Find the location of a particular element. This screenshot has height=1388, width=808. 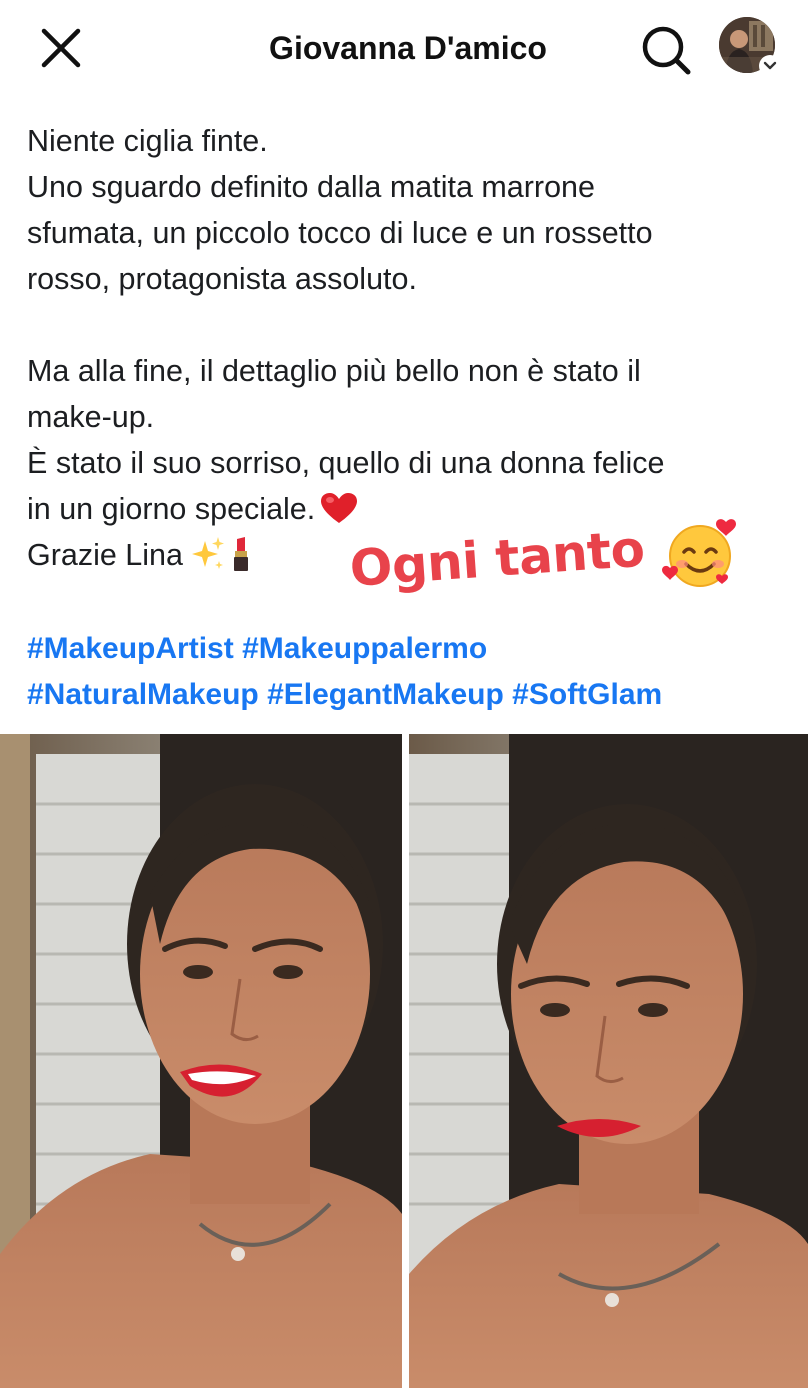

account-menu-toggle is located at coordinates (770, 66).